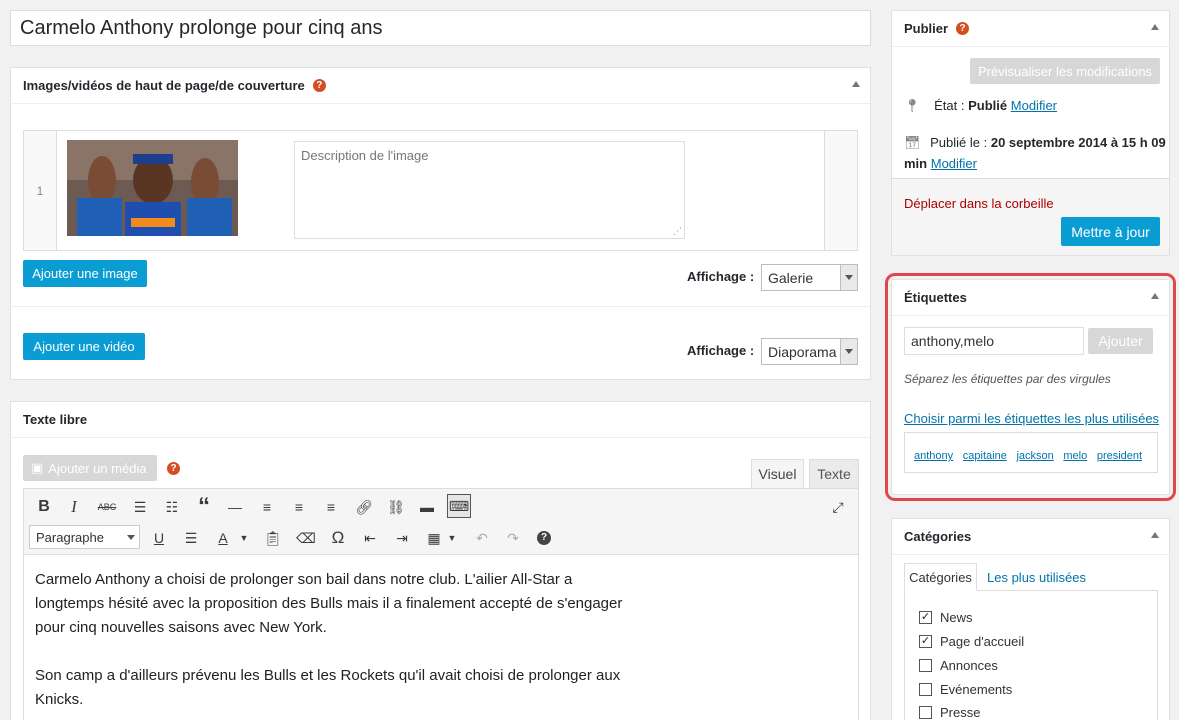 The height and width of the screenshot is (720, 1179). What do you see at coordinates (152, 188) in the screenshot?
I see `image-thumbnail` at bounding box center [152, 188].